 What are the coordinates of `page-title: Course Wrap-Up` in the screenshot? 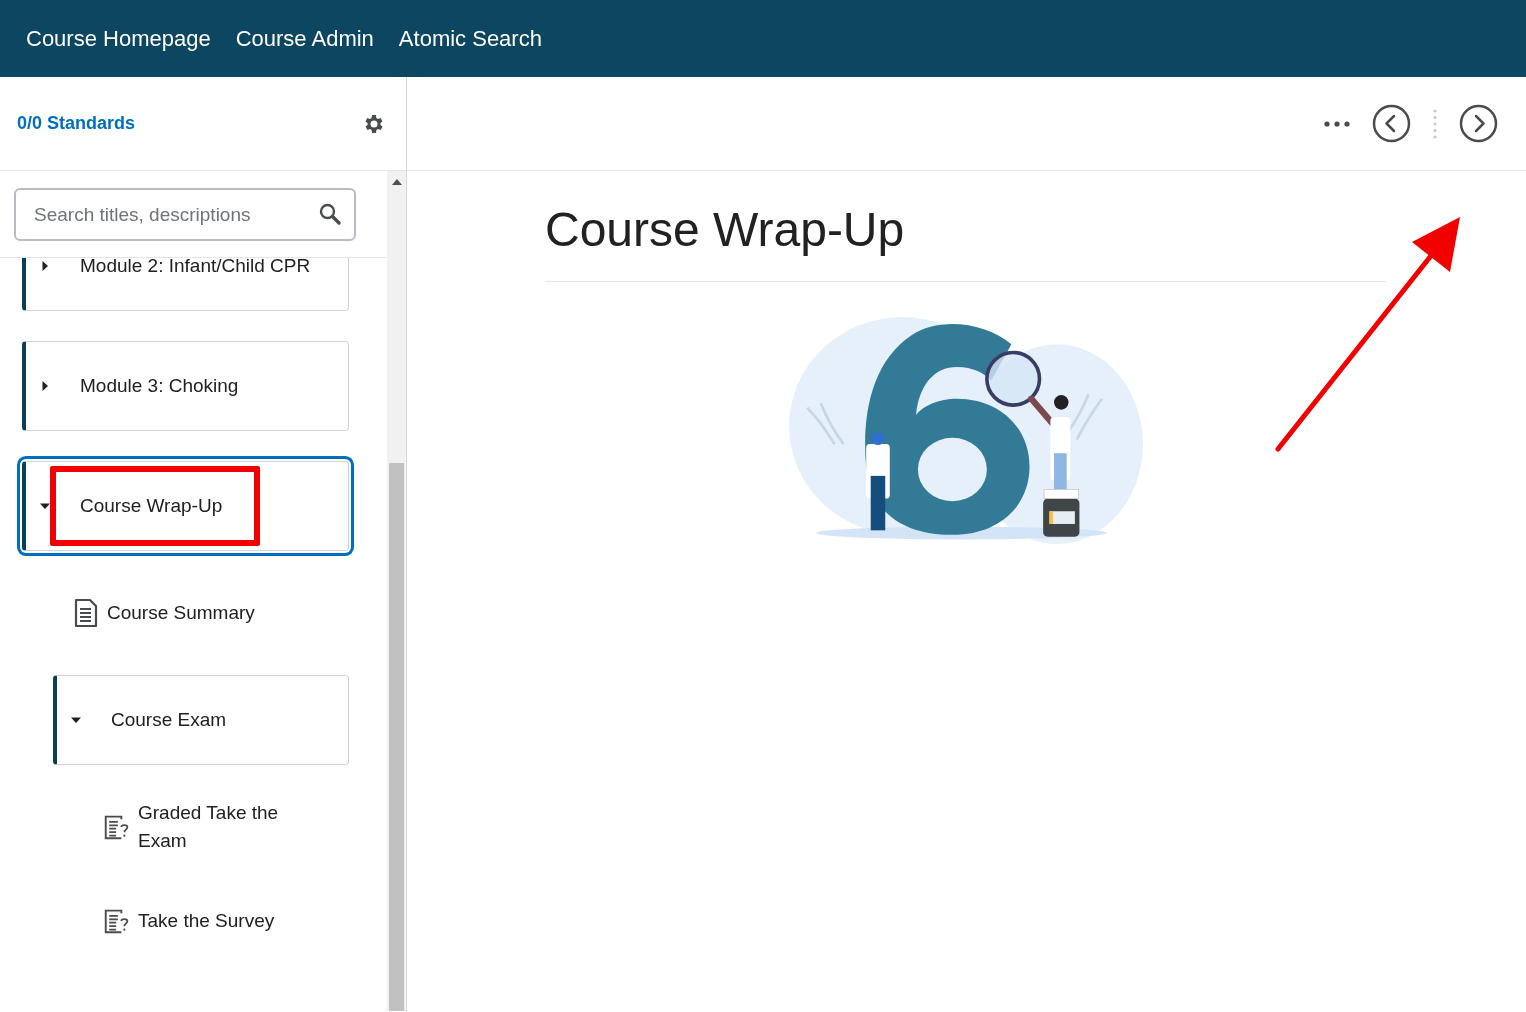 It's located at (965, 241).